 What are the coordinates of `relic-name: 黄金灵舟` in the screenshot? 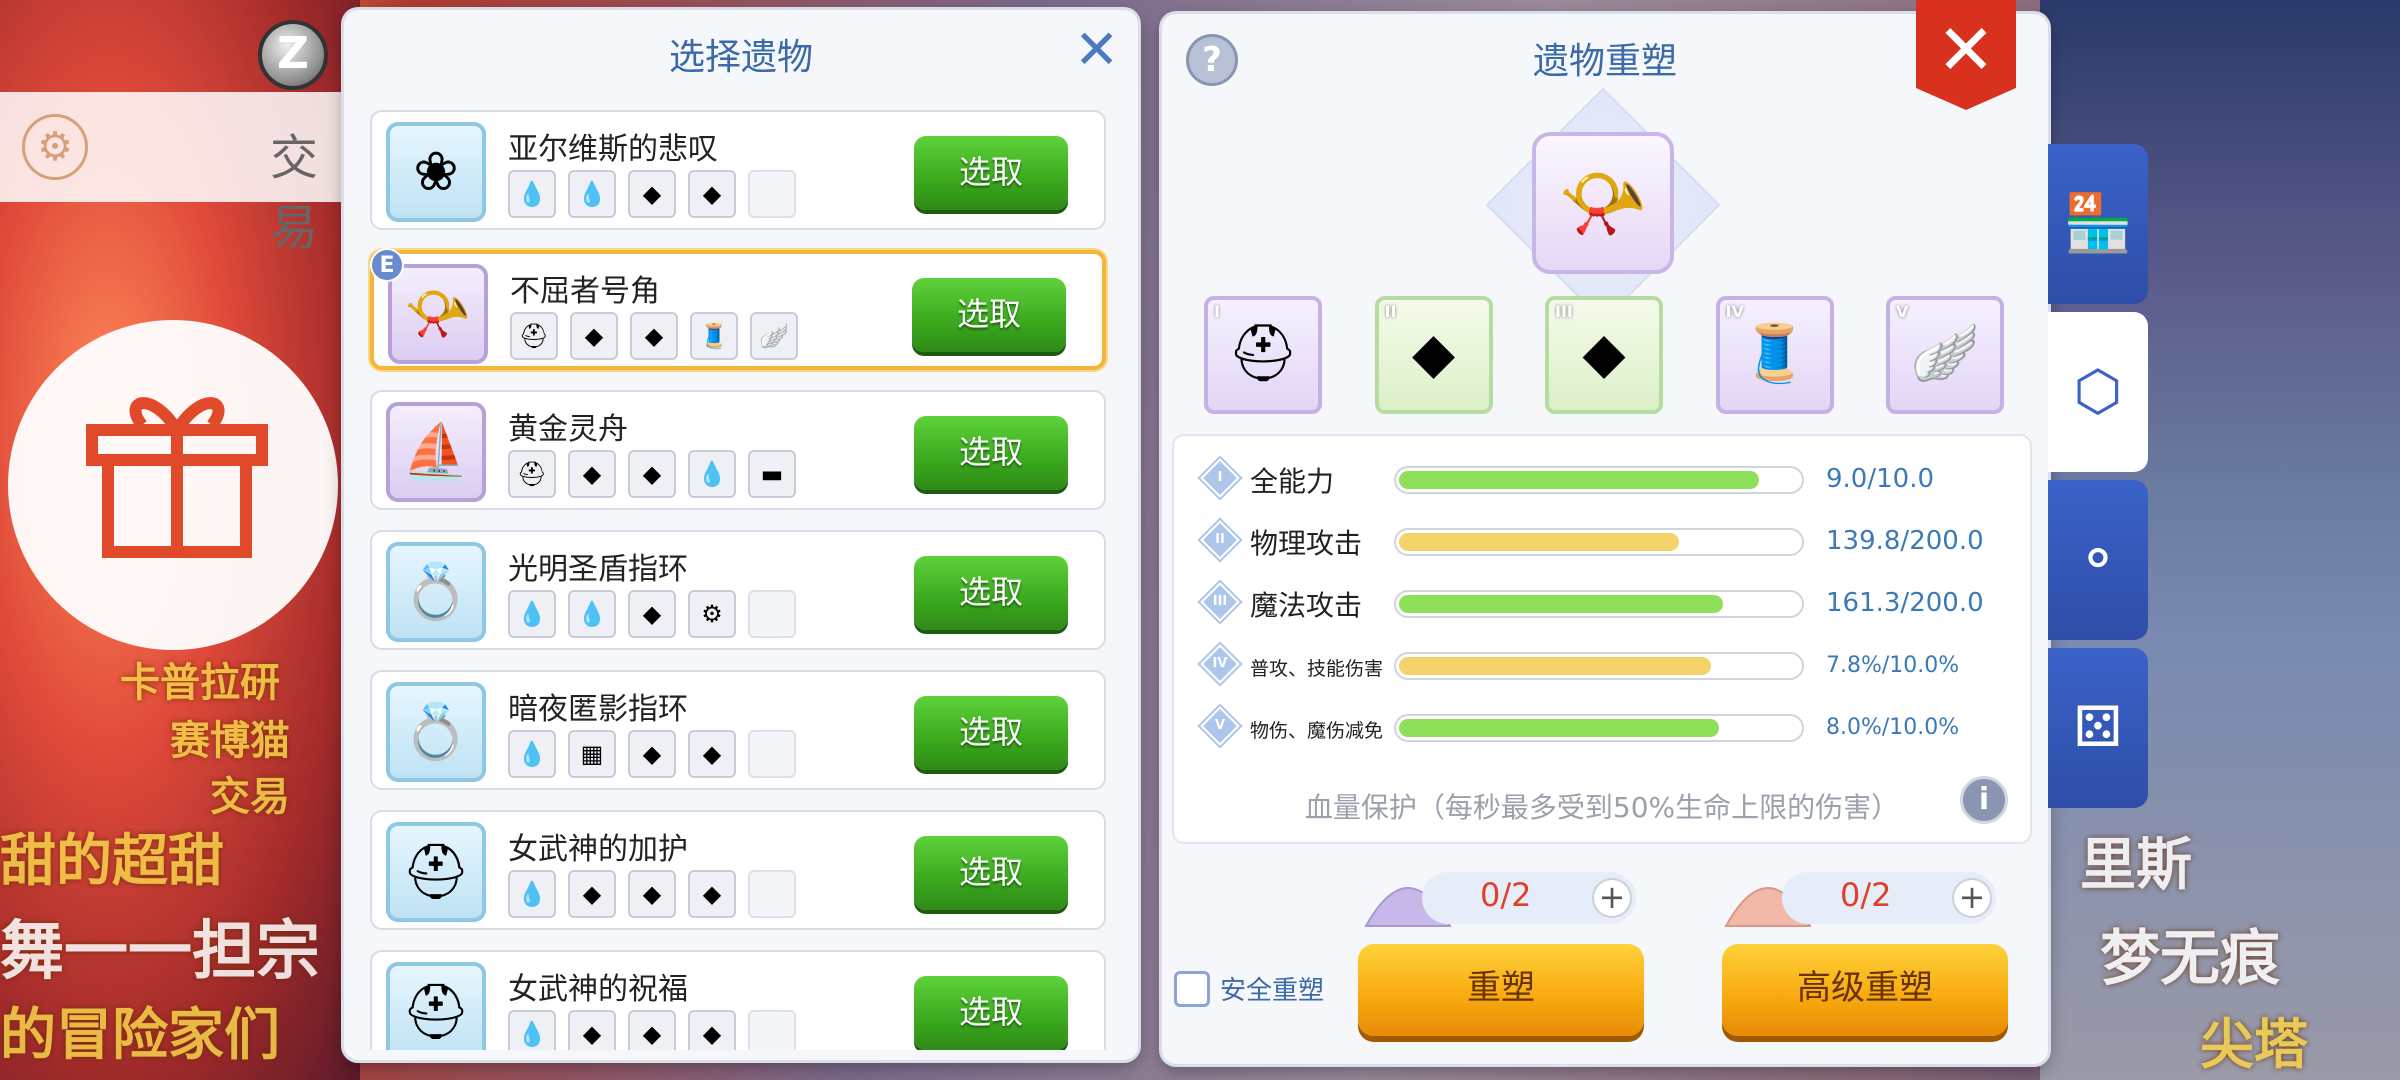 It's located at (568, 429).